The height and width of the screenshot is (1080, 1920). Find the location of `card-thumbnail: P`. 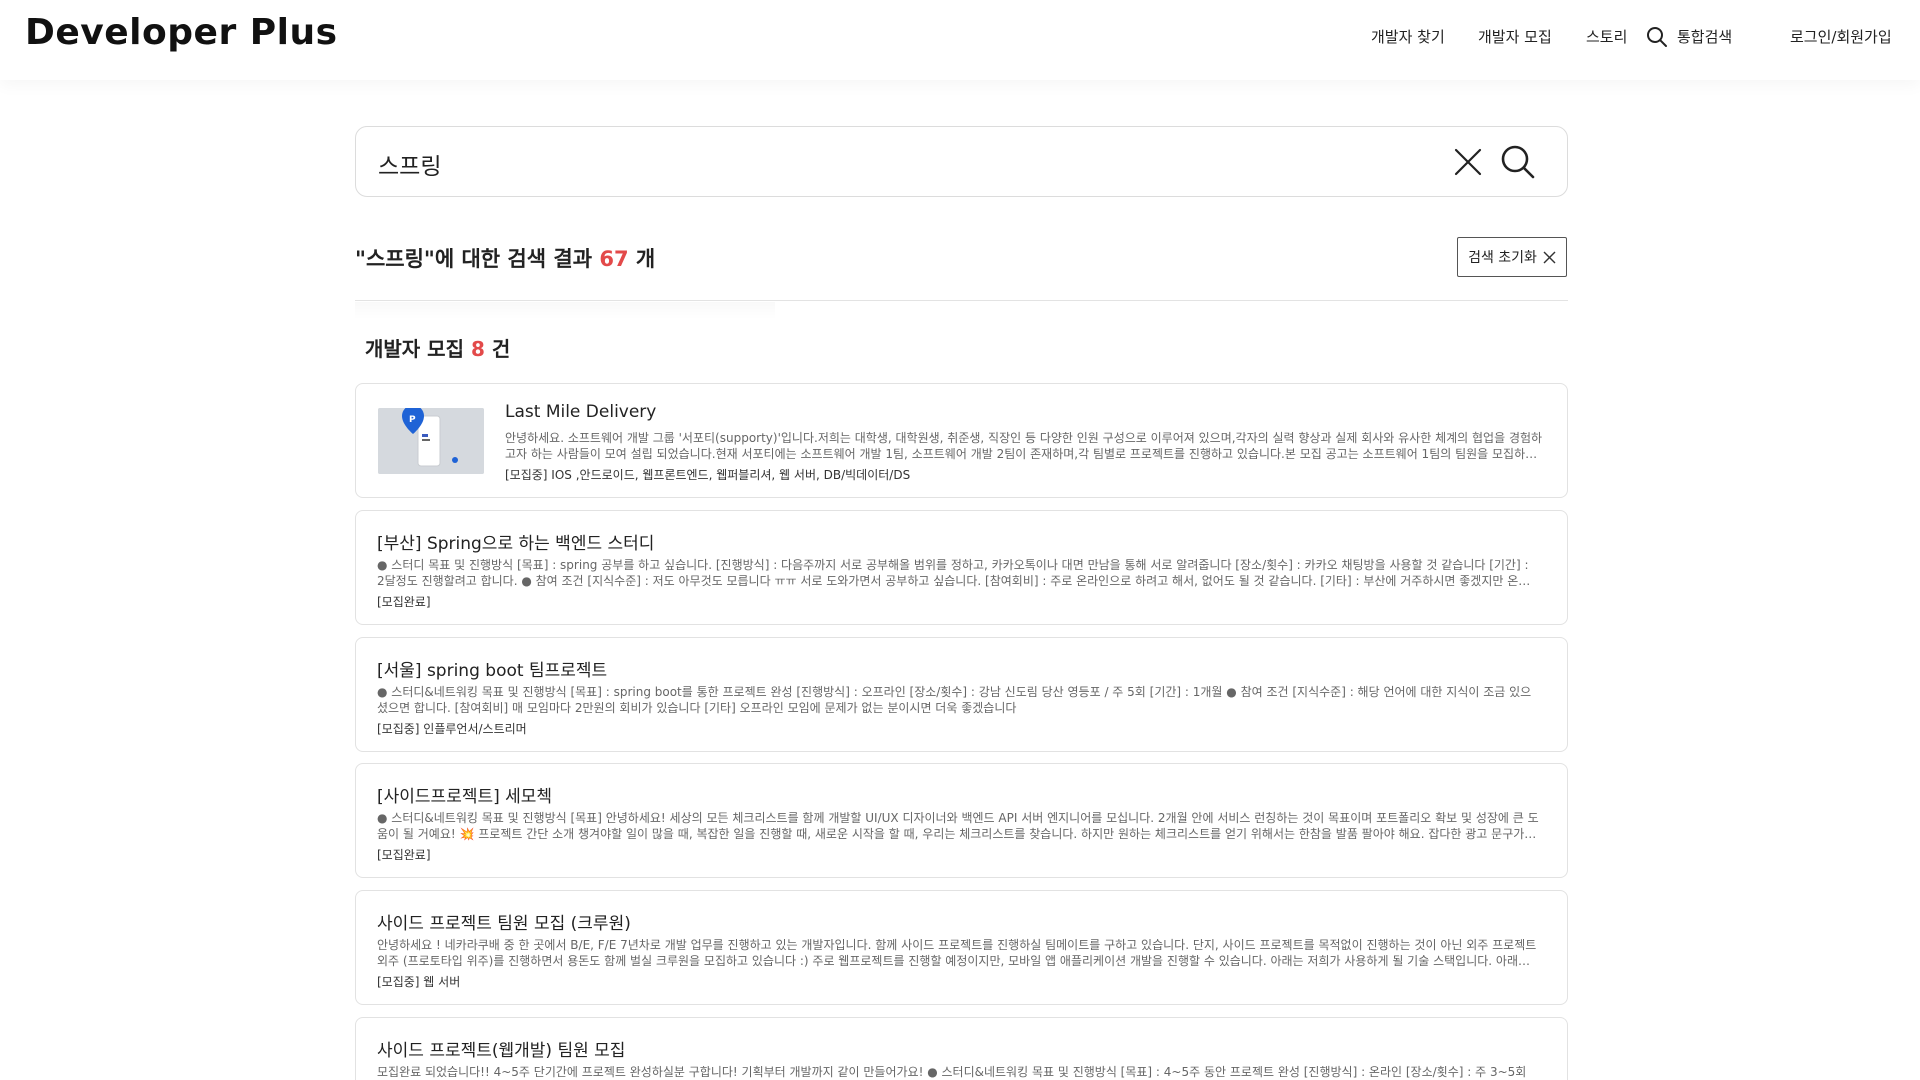

card-thumbnail: P is located at coordinates (431, 441).